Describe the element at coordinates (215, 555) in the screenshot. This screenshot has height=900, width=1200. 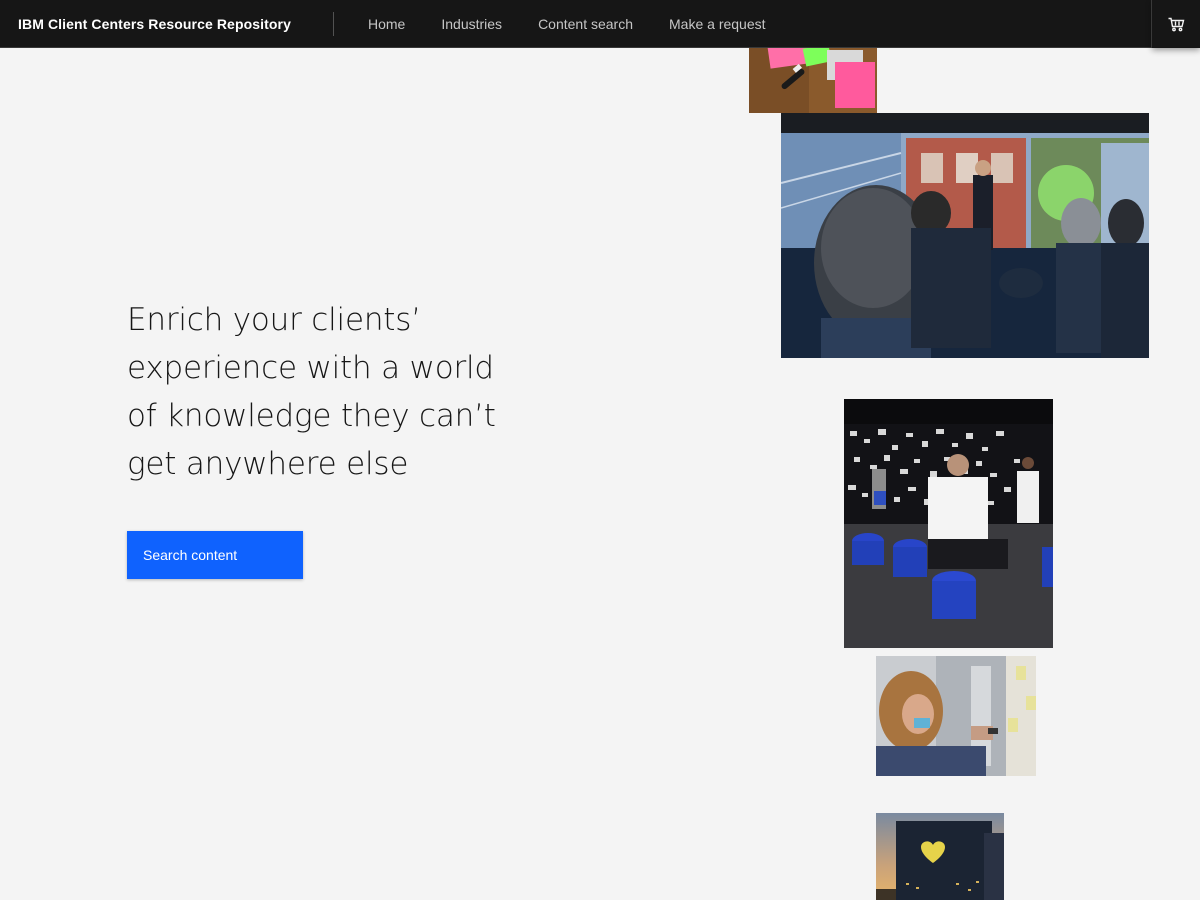
I see `search-content-button: Search content` at that location.